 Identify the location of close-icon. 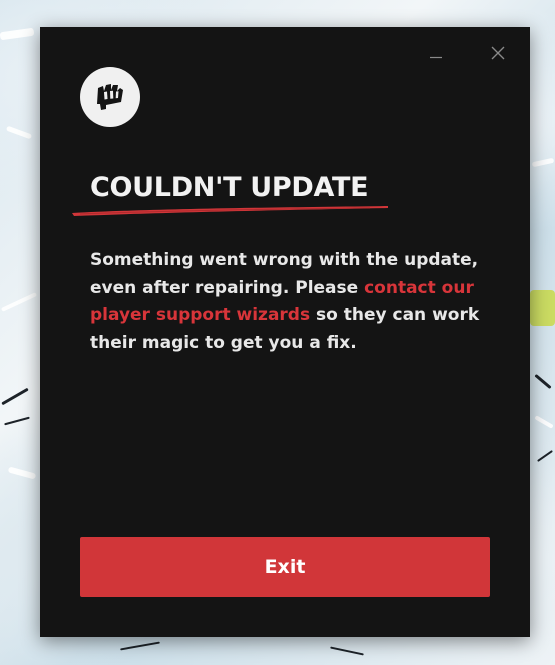
(498, 53).